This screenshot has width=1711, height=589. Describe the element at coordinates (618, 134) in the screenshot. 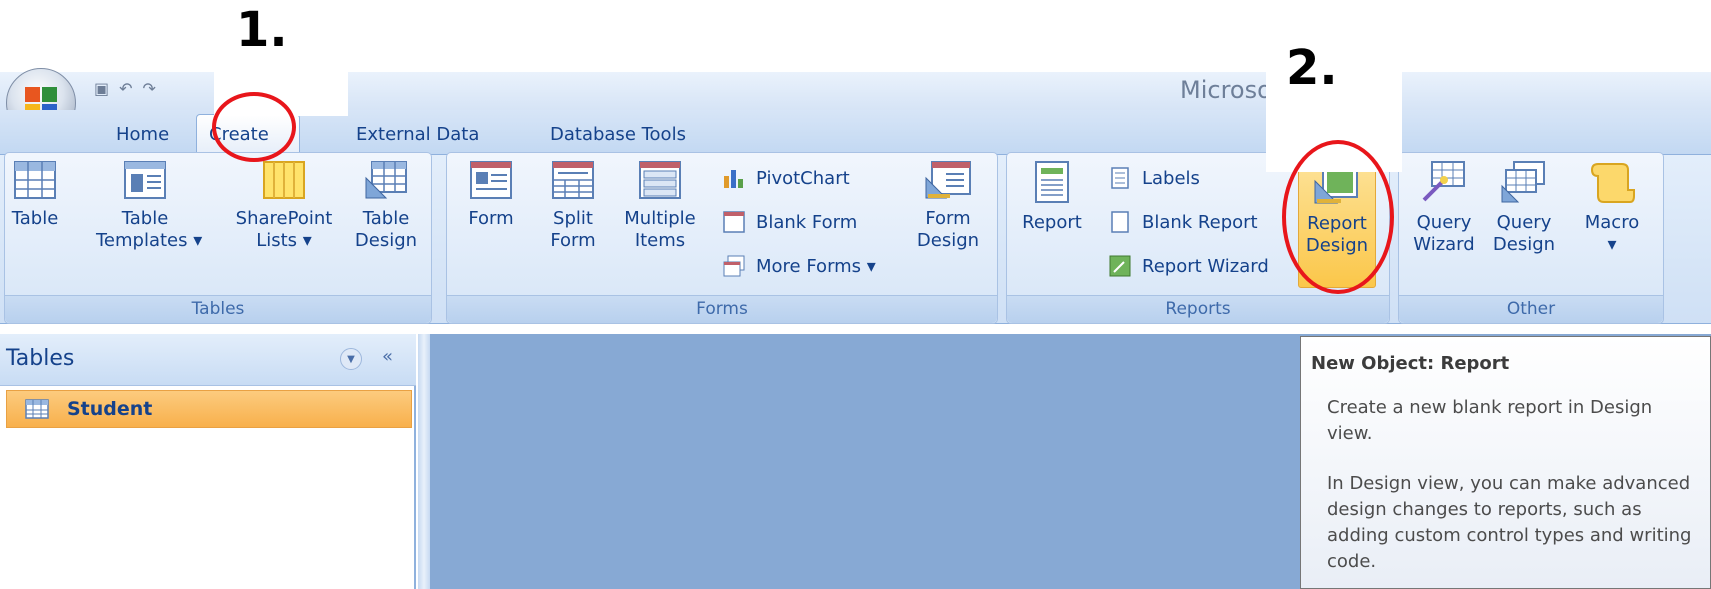

I see `tab-database-tools: Database Tools` at that location.